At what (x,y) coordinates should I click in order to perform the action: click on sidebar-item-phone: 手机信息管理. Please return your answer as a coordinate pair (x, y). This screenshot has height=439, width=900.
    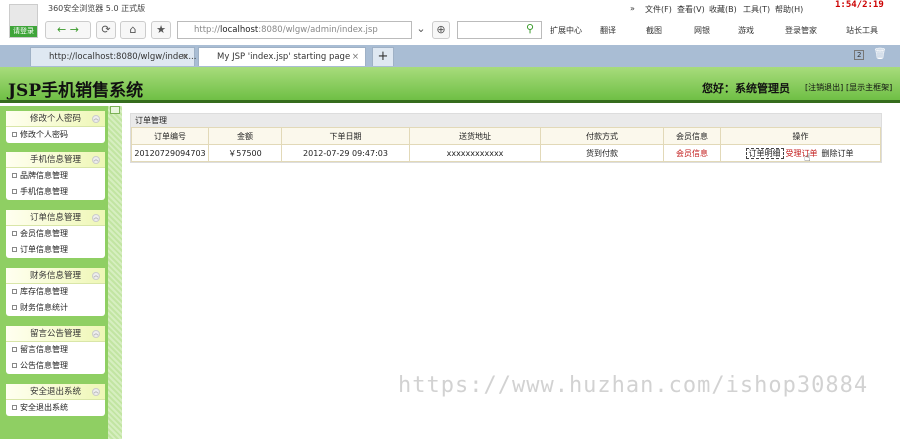
    Looking at the image, I should click on (55, 192).